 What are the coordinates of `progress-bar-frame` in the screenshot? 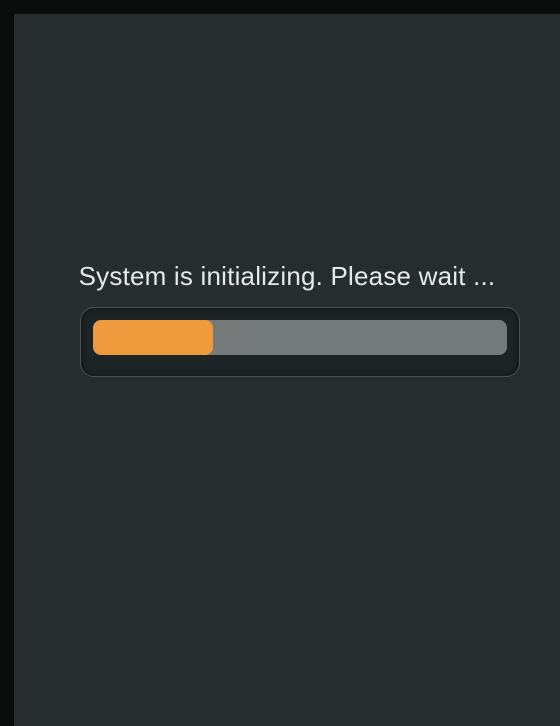 It's located at (300, 342).